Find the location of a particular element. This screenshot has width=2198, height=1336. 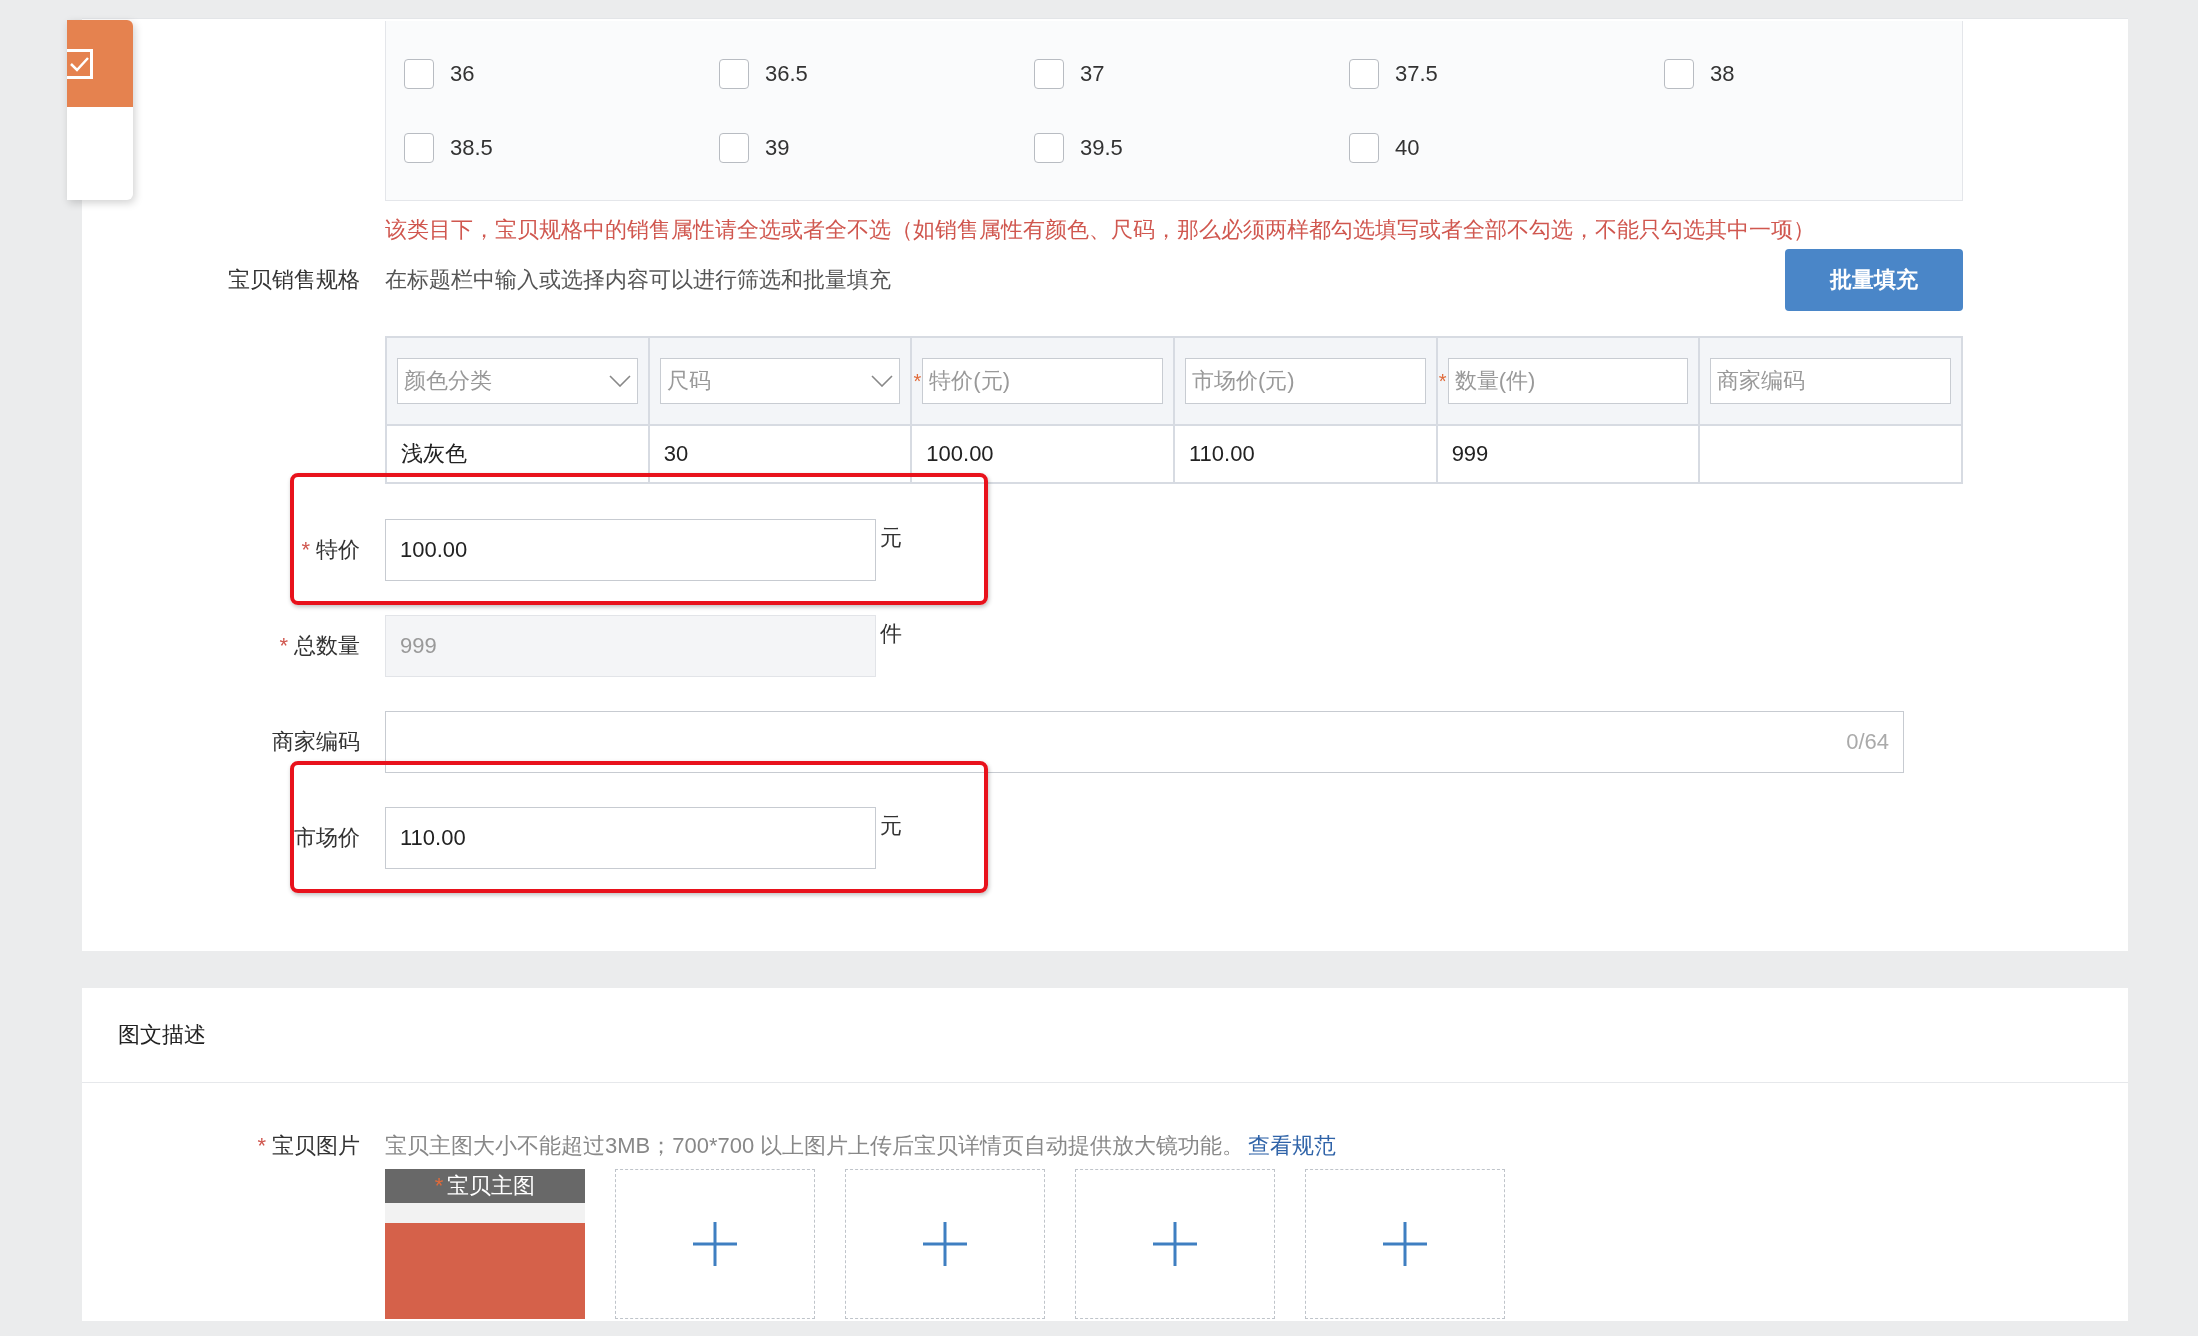

option-label: 37 is located at coordinates (1092, 73).